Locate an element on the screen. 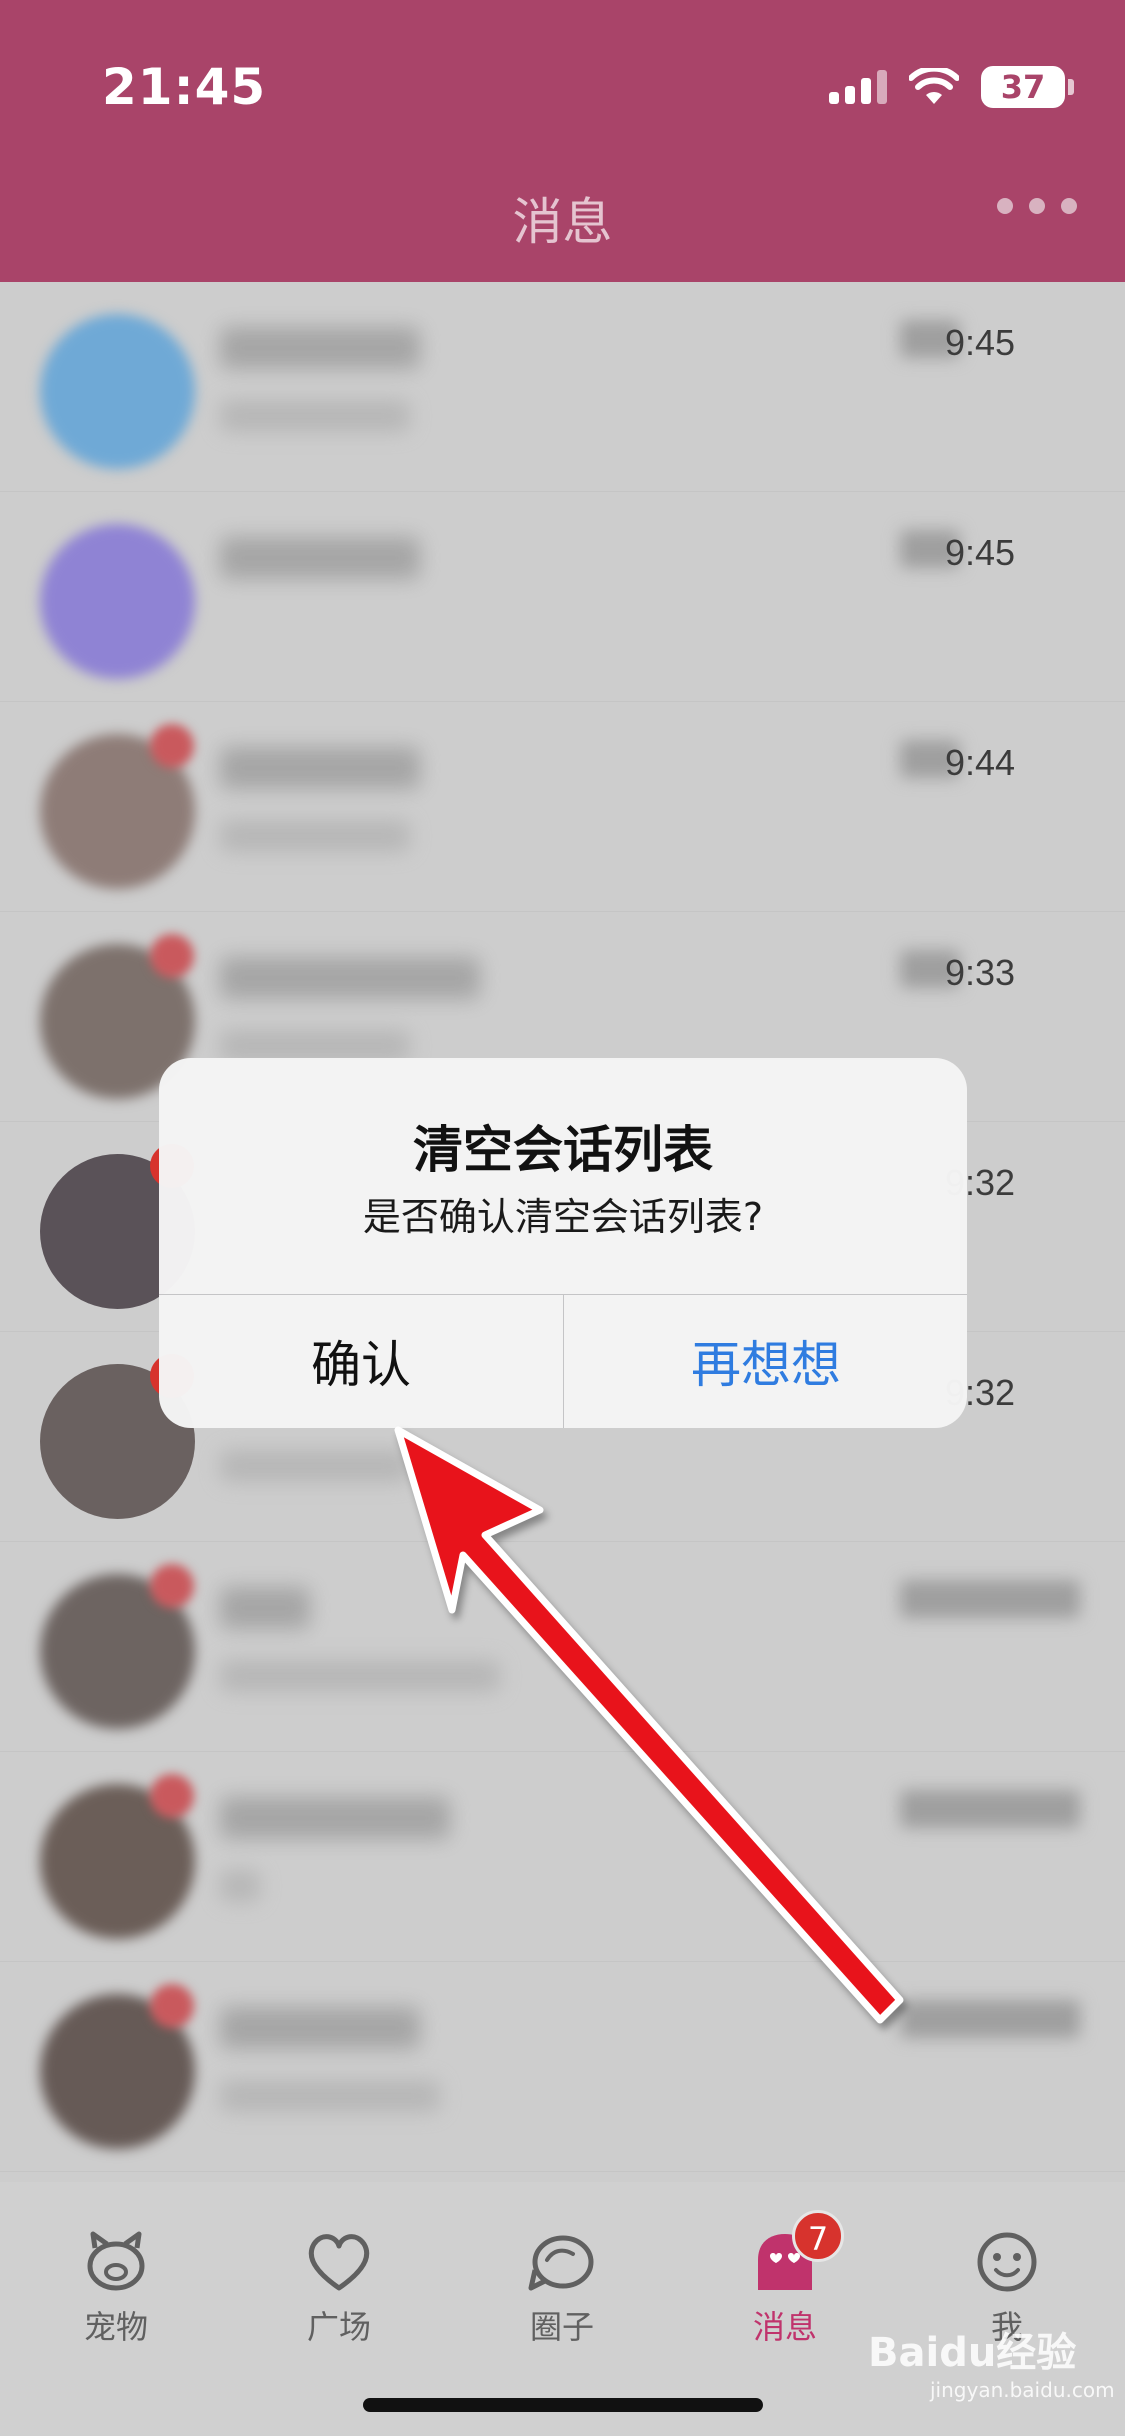 The height and width of the screenshot is (2436, 1125). pig-icon is located at coordinates (116, 2261).